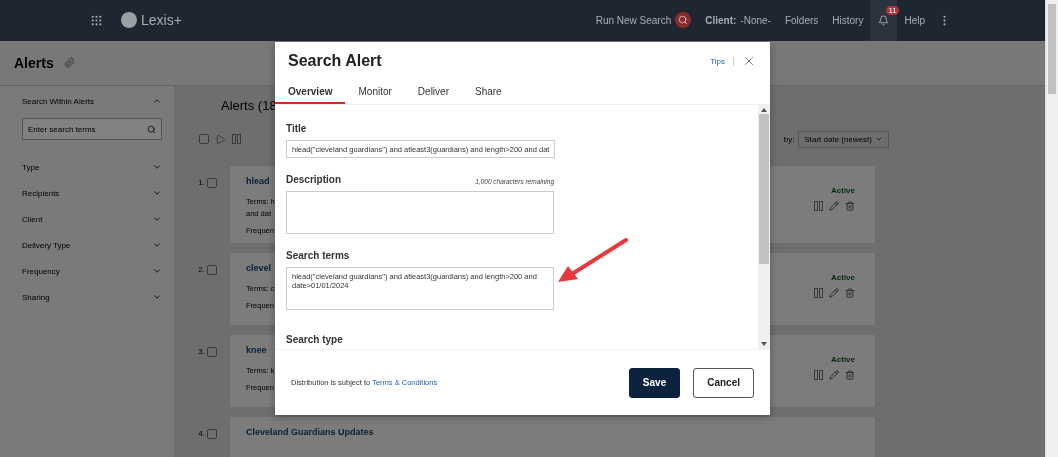 The image size is (1058, 457). What do you see at coordinates (1051, 228) in the screenshot?
I see `page-scrollbar` at bounding box center [1051, 228].